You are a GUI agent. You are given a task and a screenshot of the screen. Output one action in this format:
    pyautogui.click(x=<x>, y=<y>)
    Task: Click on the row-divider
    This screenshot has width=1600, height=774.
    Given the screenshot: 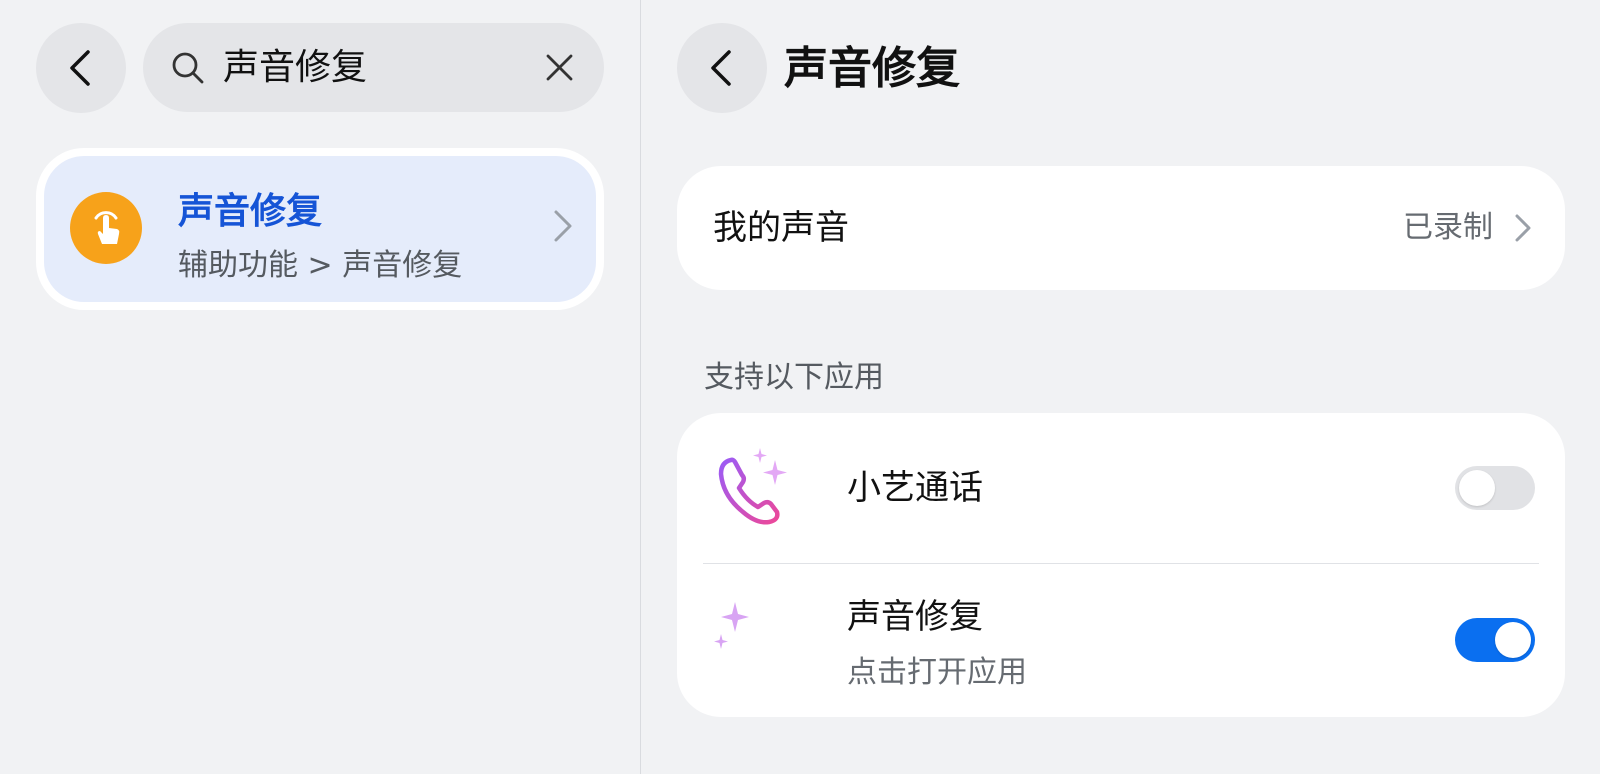 What is the action you would take?
    pyautogui.click(x=1121, y=563)
    